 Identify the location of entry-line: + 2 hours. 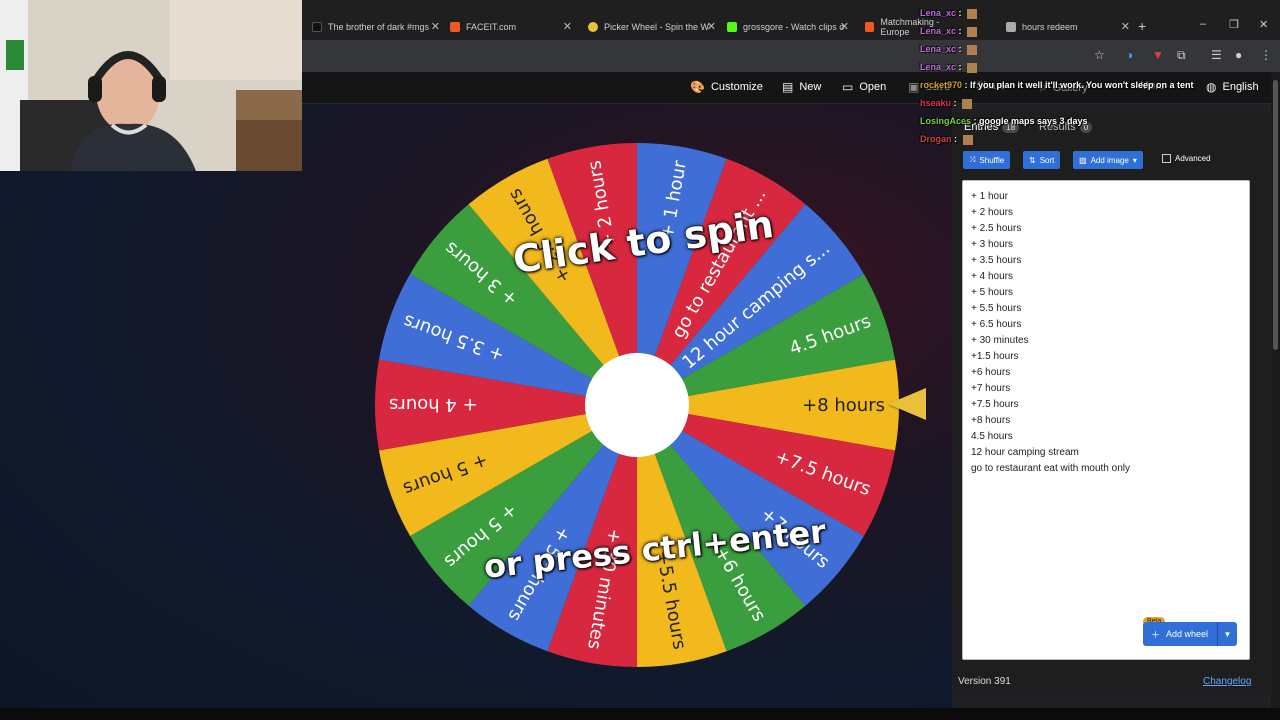
(992, 212).